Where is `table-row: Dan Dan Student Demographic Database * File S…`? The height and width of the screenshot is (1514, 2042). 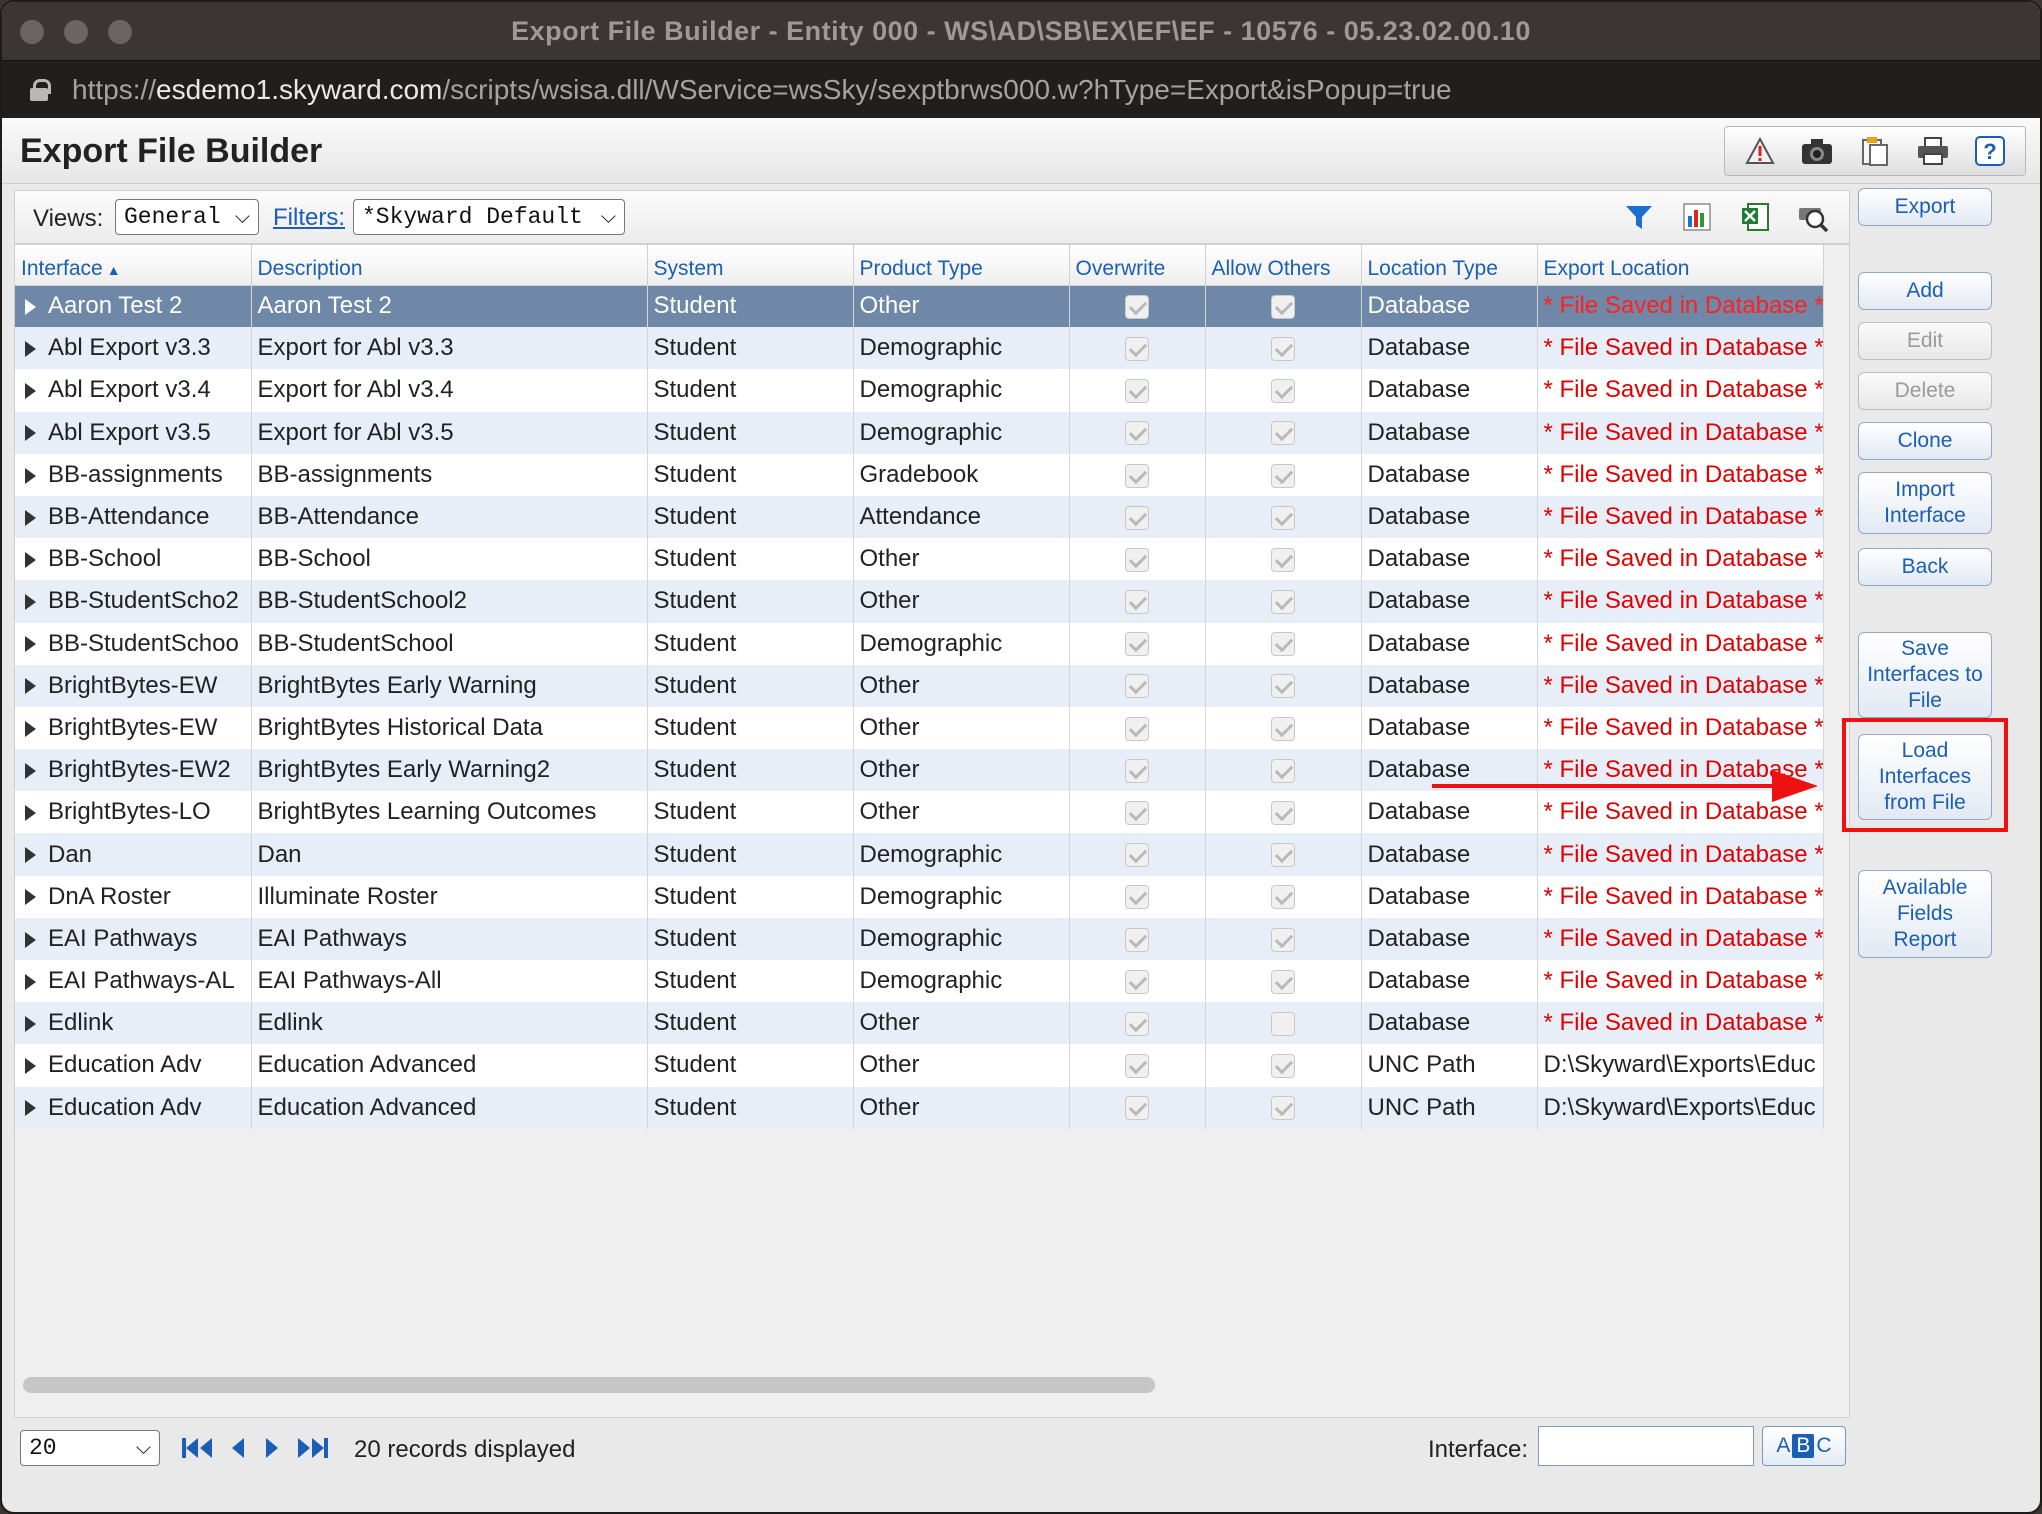 table-row: Dan Dan Student Demographic Database * File S… is located at coordinates (919, 854).